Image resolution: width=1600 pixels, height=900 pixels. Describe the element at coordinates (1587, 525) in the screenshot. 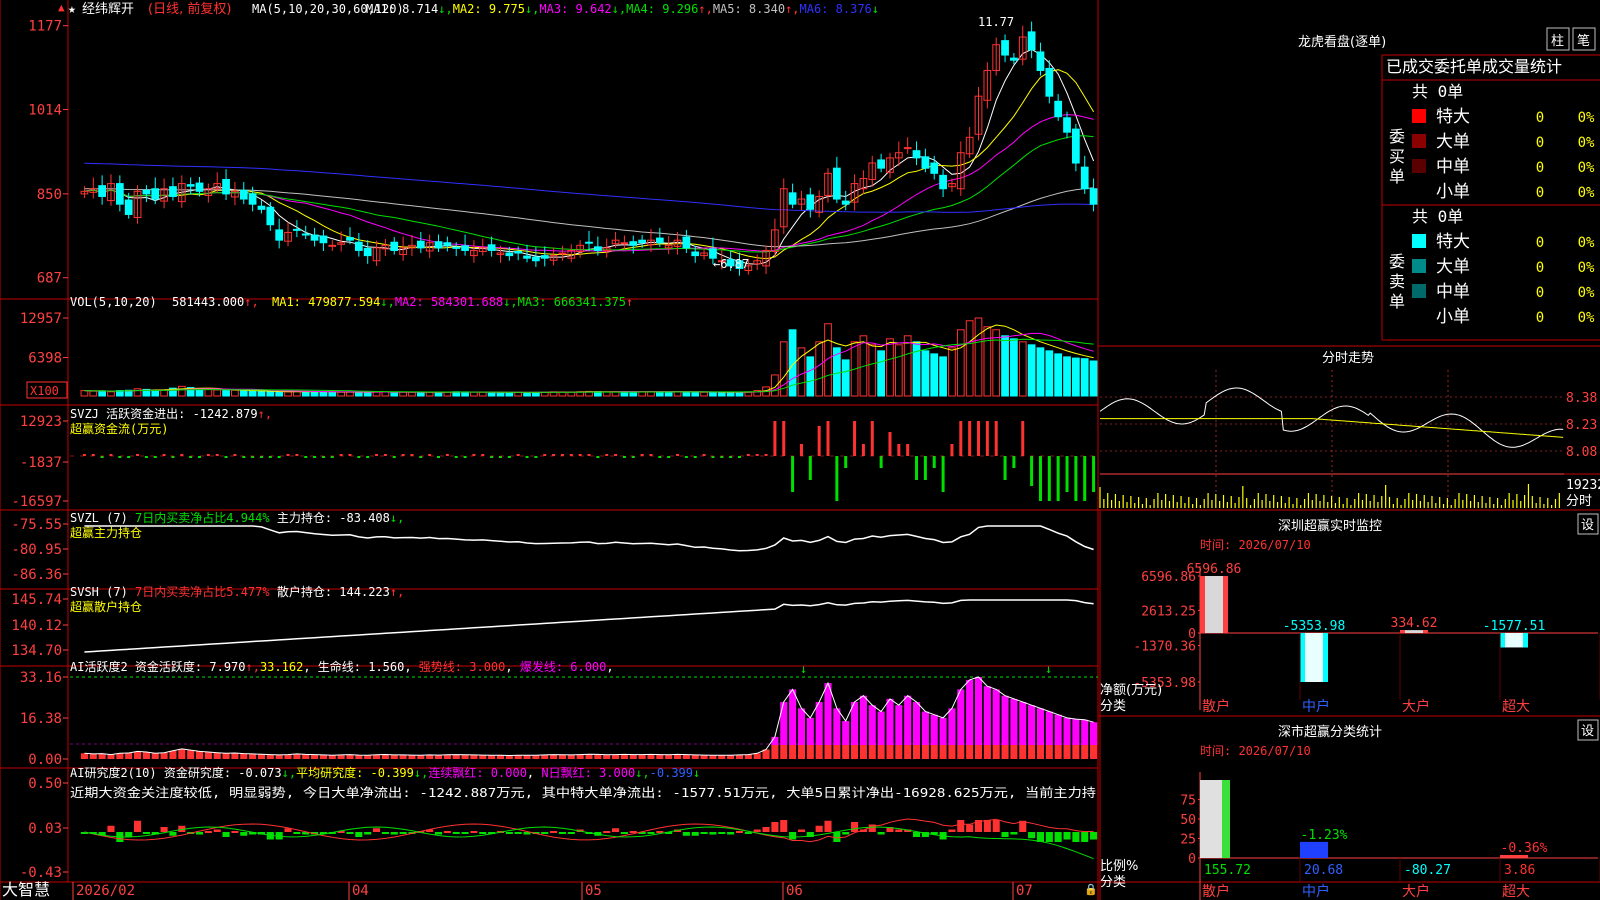

I see `monitor-settings-label: 设` at that location.